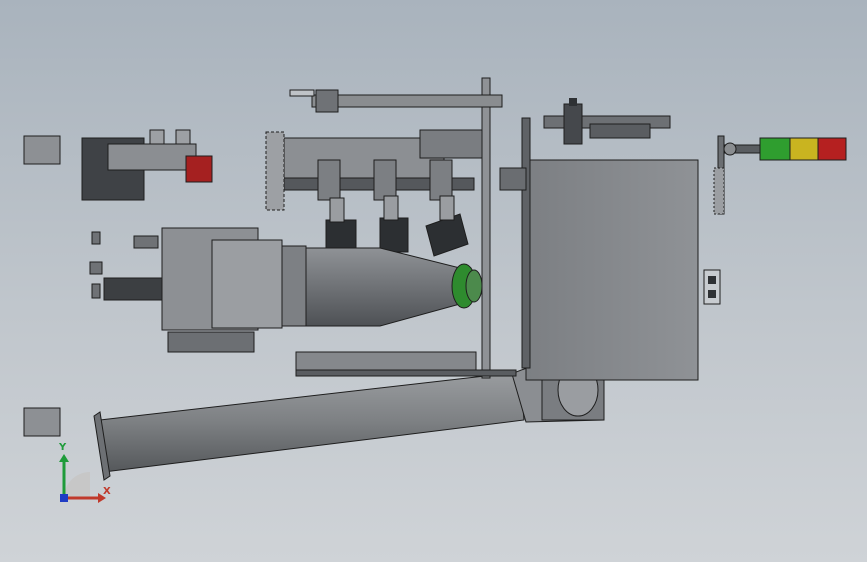 This screenshot has height=562, width=867. I want to click on yellow-lamp, so click(804, 149).